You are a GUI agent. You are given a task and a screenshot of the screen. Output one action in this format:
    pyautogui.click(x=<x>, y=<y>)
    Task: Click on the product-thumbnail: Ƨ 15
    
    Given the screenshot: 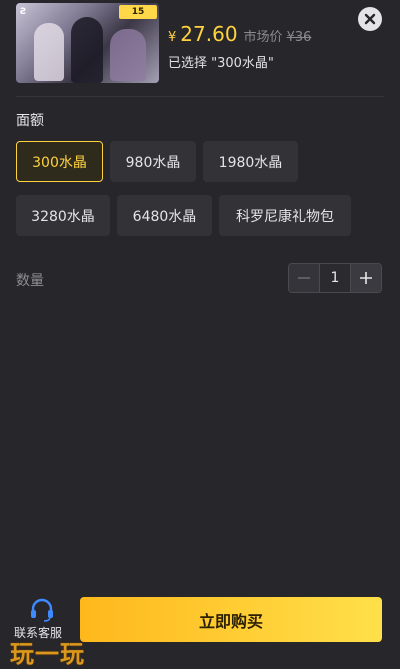 What is the action you would take?
    pyautogui.click(x=87, y=43)
    